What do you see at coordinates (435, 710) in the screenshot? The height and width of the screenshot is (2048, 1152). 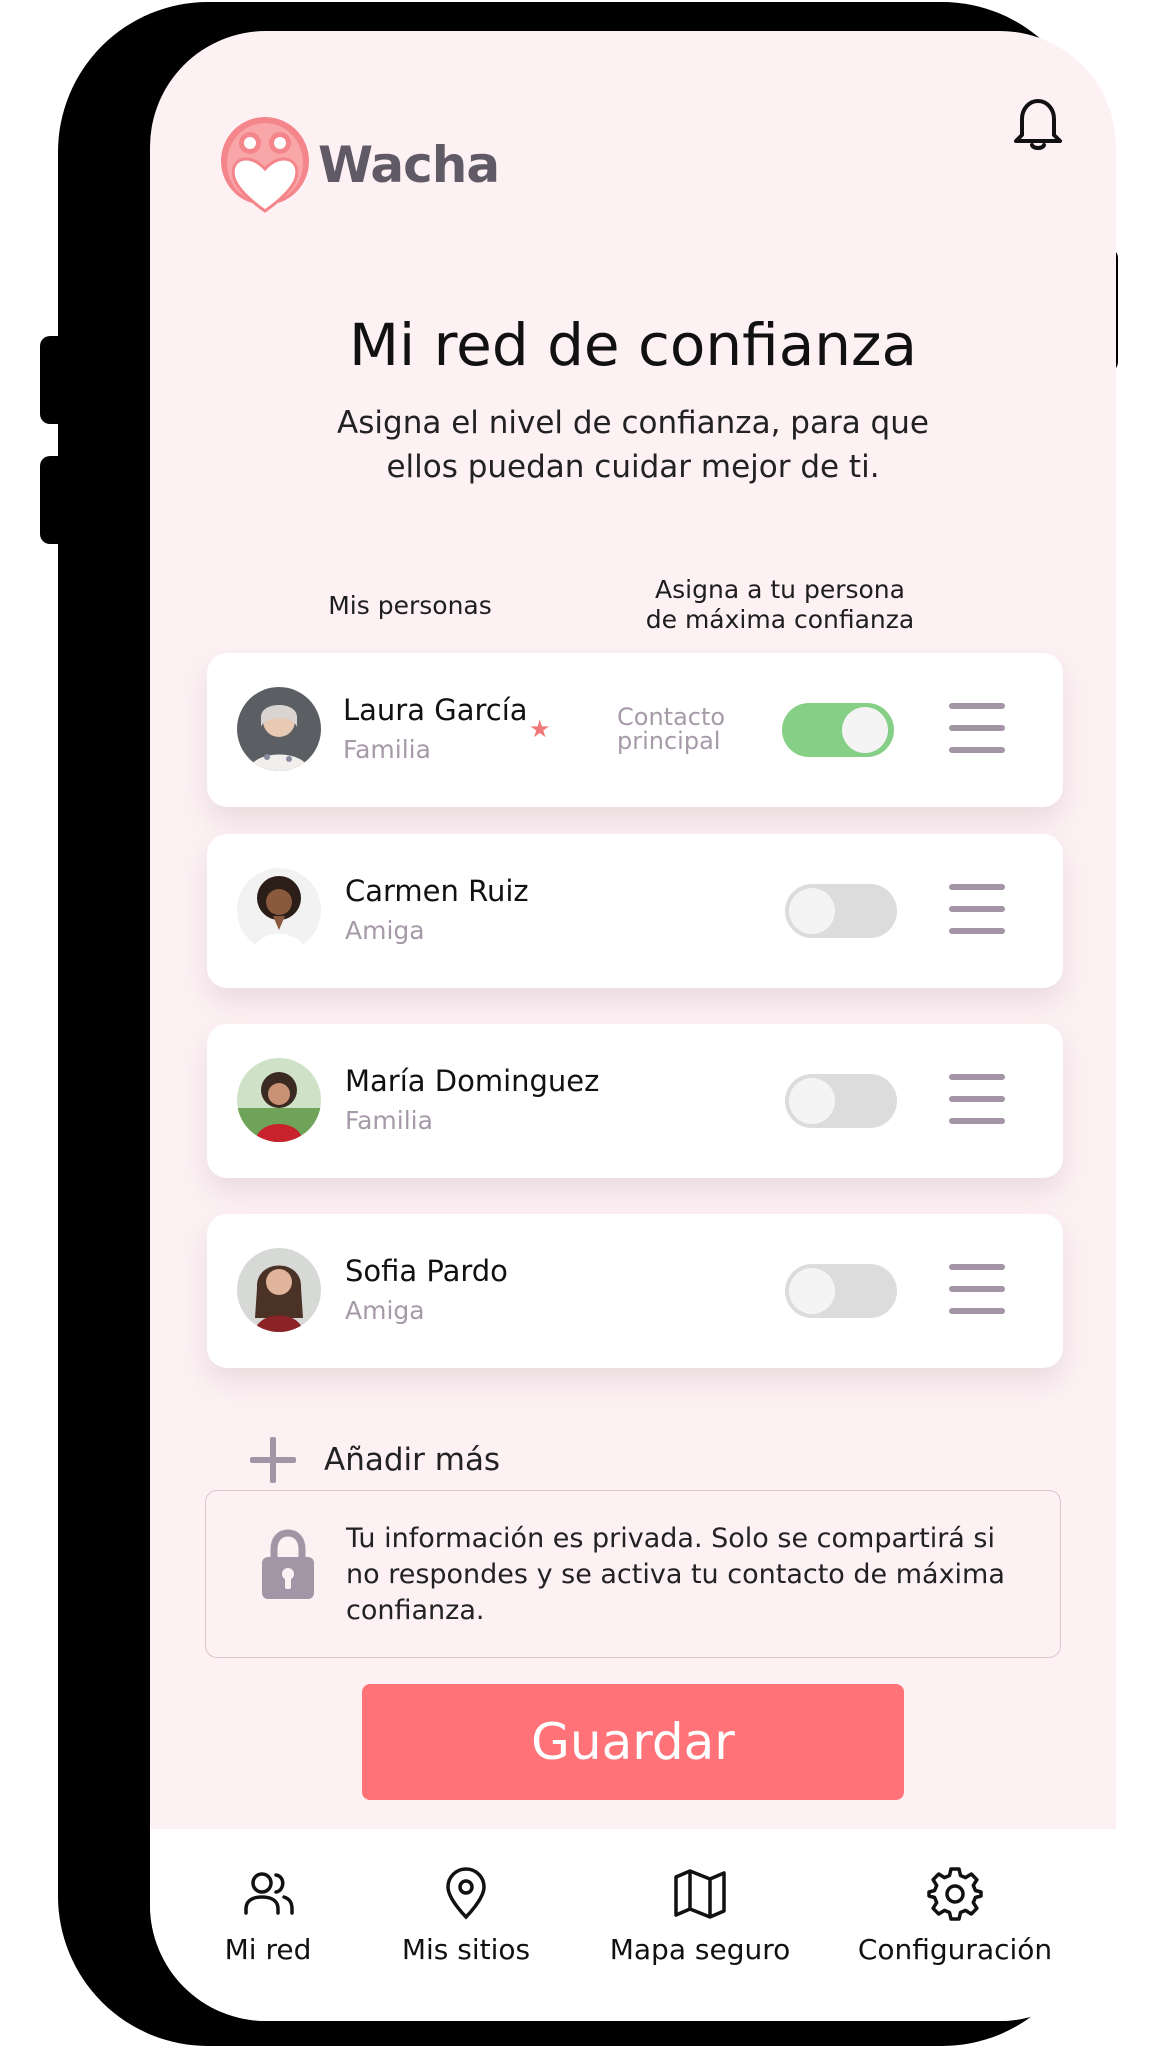 I see `contact-name: Laura García` at bounding box center [435, 710].